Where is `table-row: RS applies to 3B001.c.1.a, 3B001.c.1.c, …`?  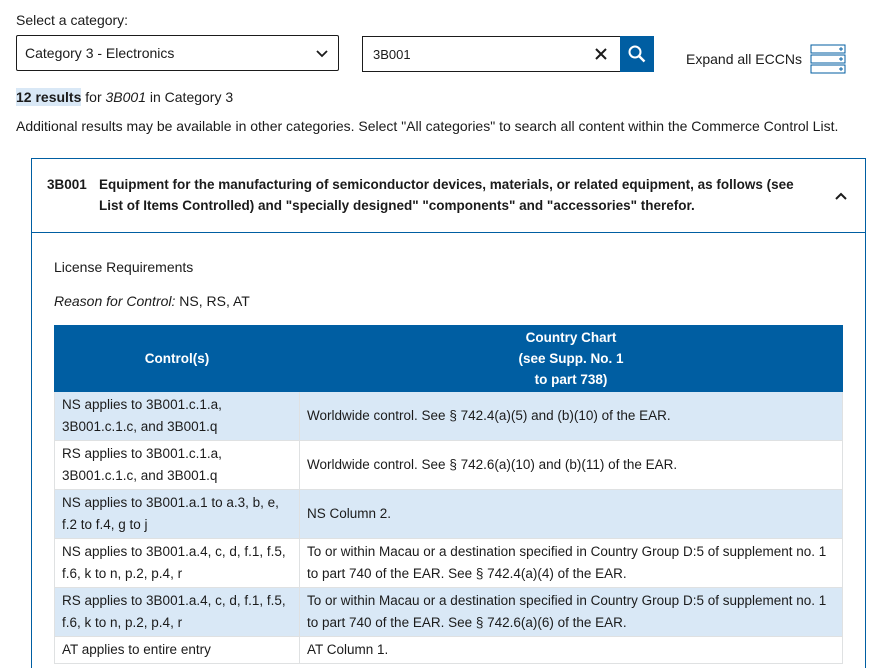 table-row: RS applies to 3B001.c.1.a, 3B001.c.1.c, … is located at coordinates (448, 465).